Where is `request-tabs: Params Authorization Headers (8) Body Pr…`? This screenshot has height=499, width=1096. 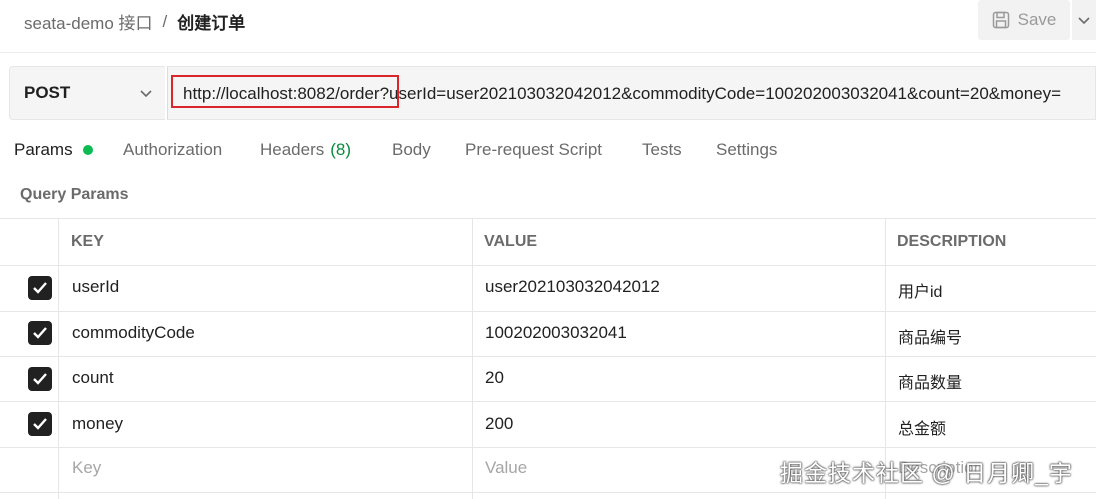
request-tabs: Params Authorization Headers (8) Body Pr… is located at coordinates (548, 154).